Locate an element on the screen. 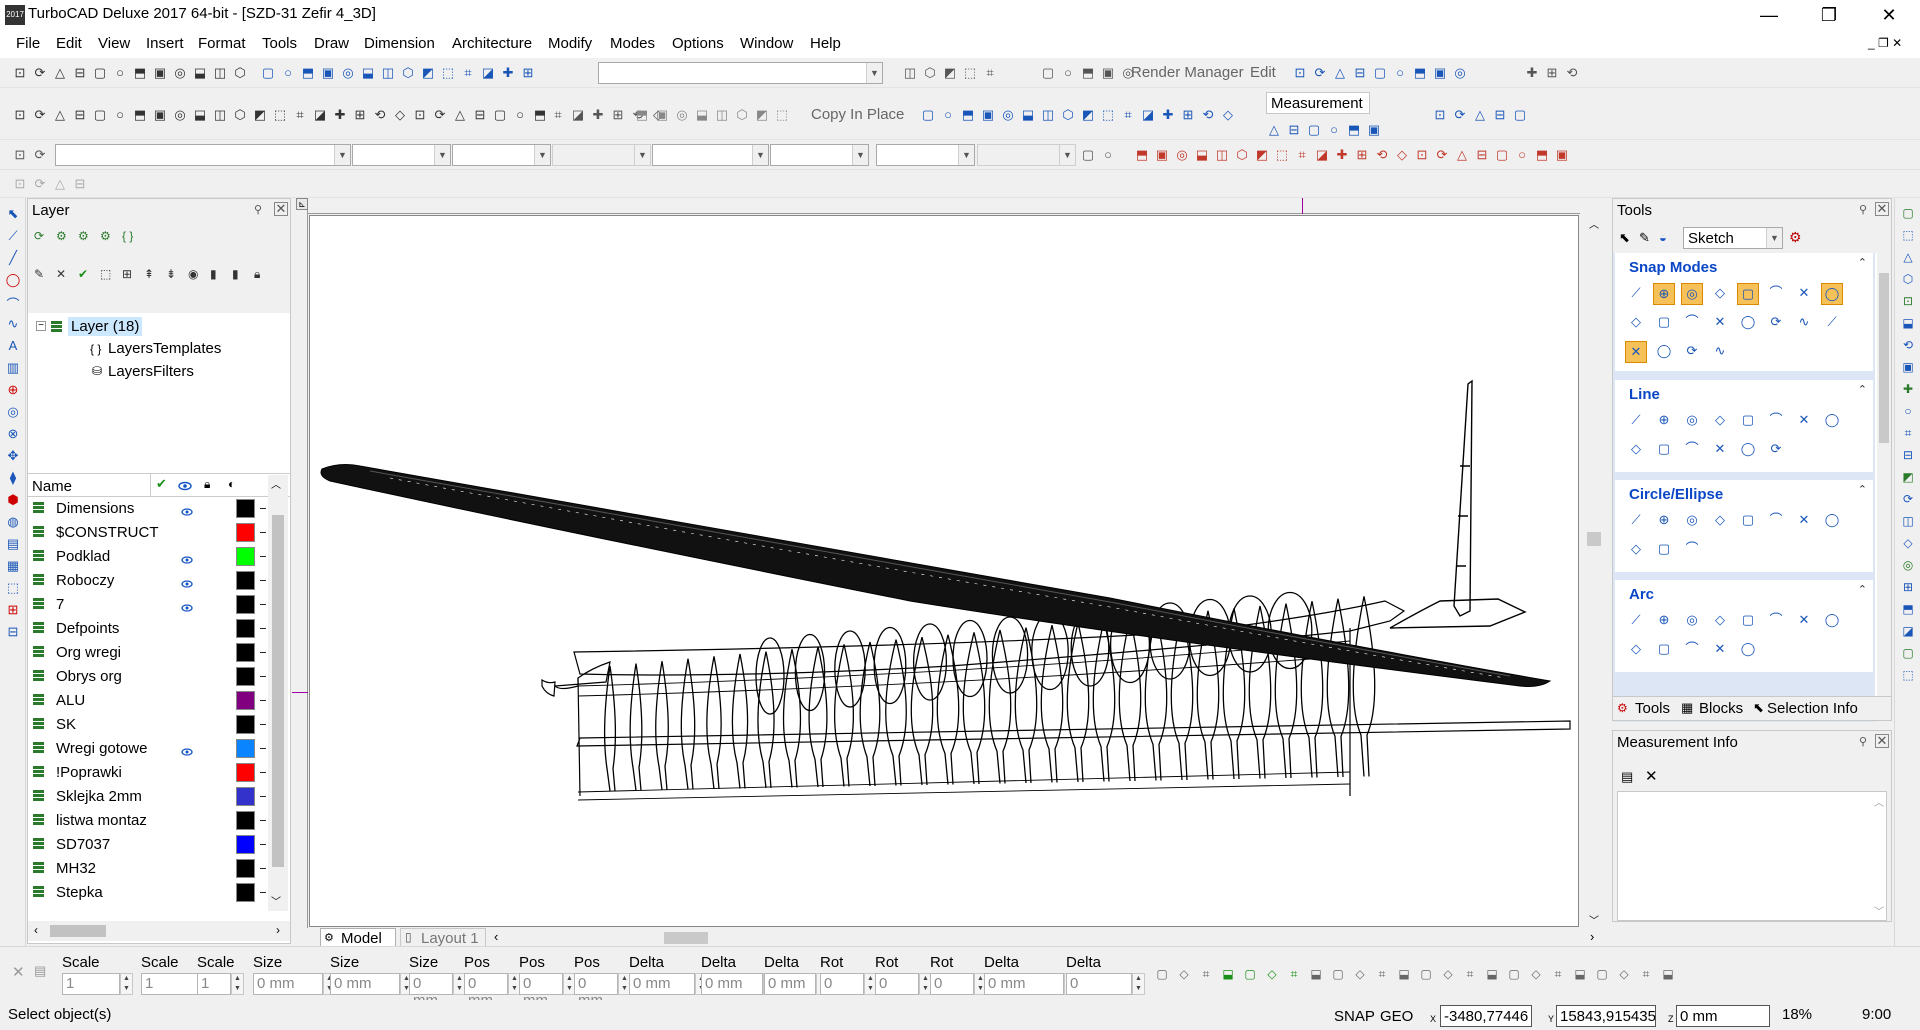 This screenshot has width=1920, height=1030. layer-row: MH32 – is located at coordinates (147, 869).